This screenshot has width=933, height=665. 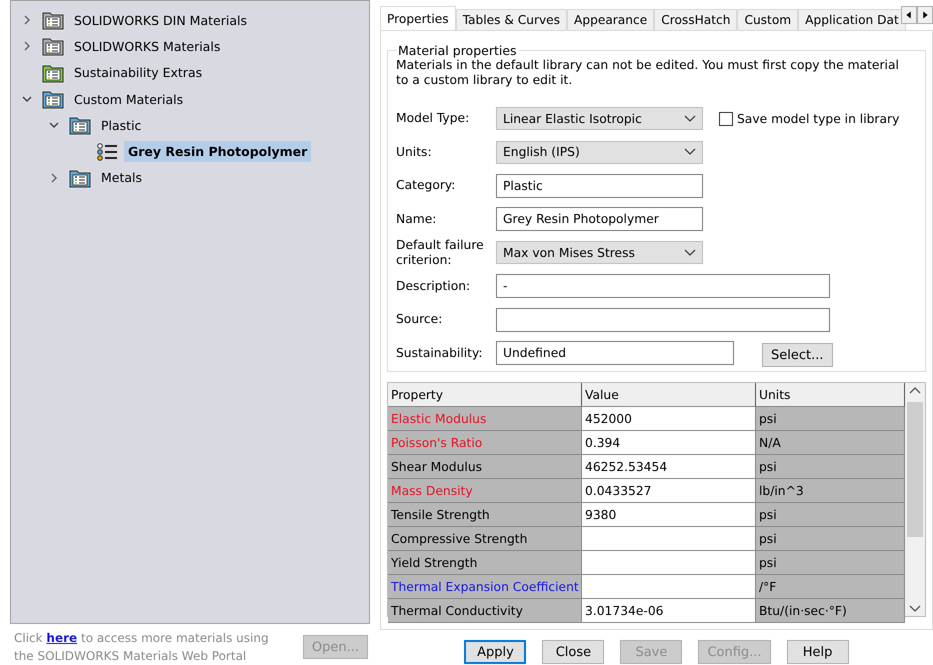 What do you see at coordinates (817, 652) in the screenshot?
I see `dialog-button: Help` at bounding box center [817, 652].